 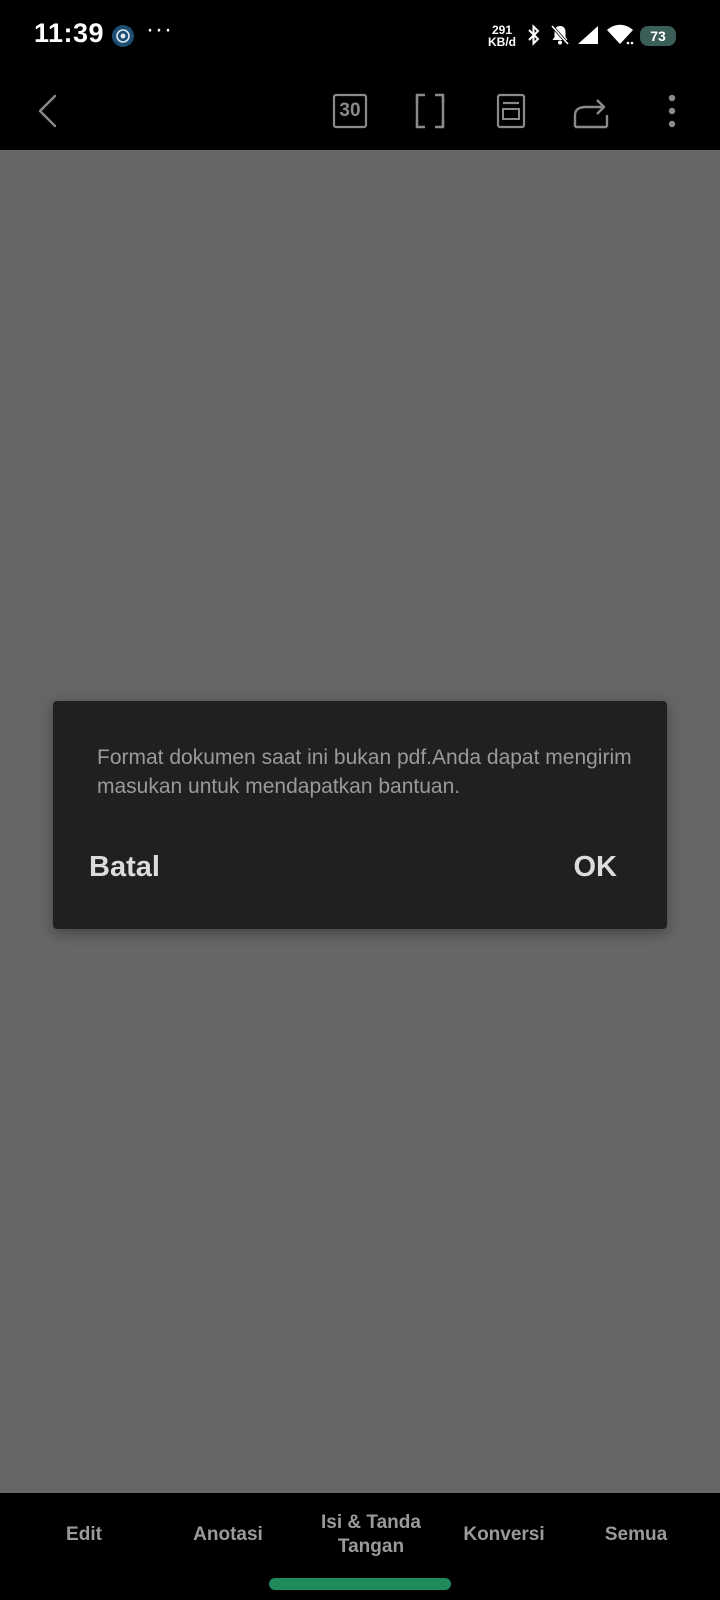 What do you see at coordinates (228, 1535) in the screenshot?
I see `nav-item-anotasi: Anotasi` at bounding box center [228, 1535].